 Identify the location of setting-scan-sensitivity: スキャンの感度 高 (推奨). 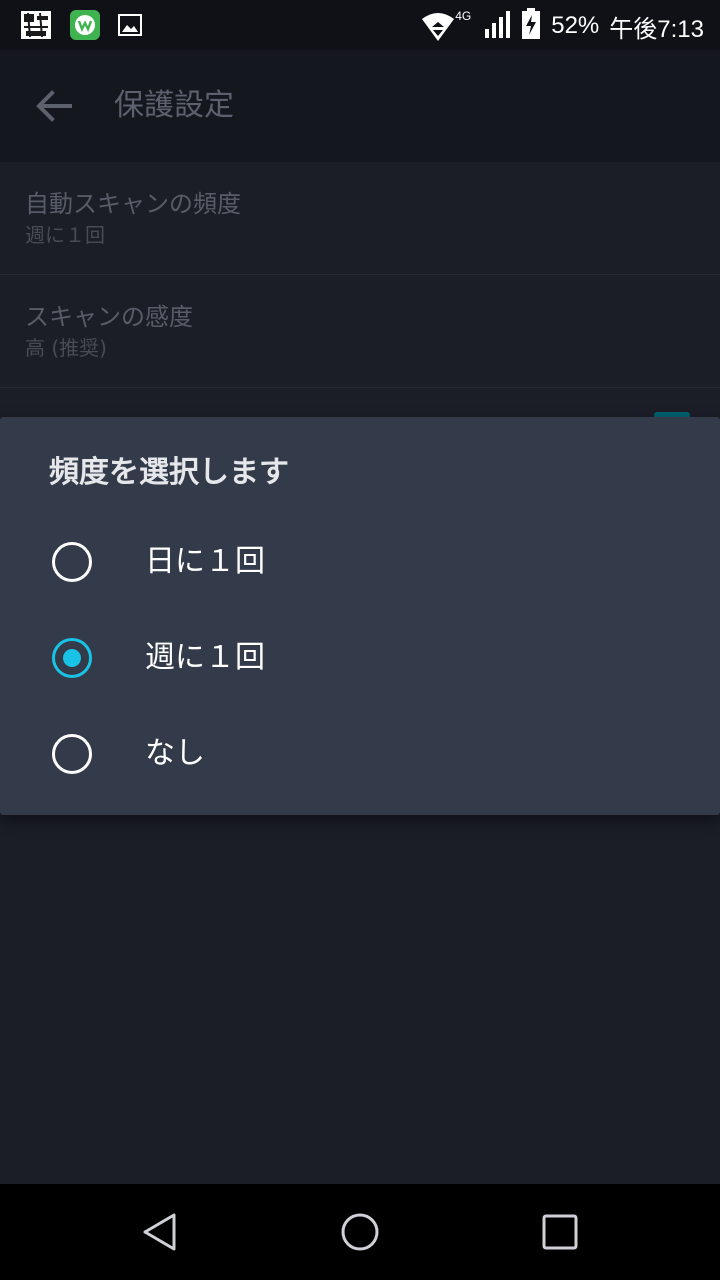
(360, 331).